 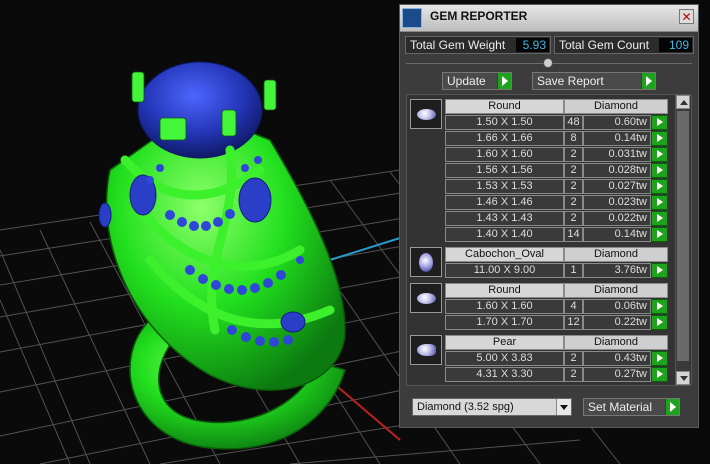 What do you see at coordinates (479, 16) in the screenshot?
I see `panel-title: GEM REPORTER` at bounding box center [479, 16].